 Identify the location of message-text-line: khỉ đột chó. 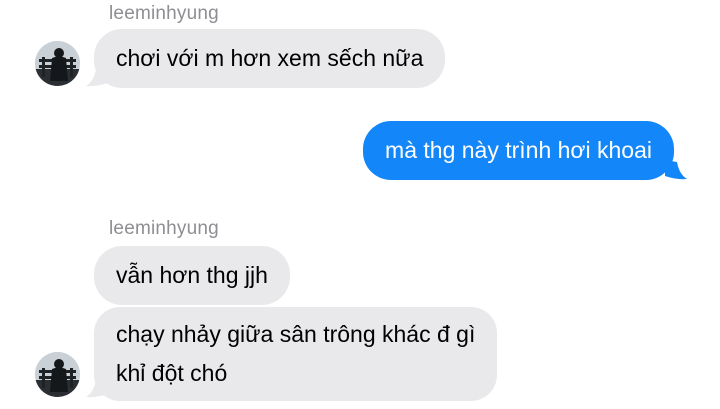
(172, 373).